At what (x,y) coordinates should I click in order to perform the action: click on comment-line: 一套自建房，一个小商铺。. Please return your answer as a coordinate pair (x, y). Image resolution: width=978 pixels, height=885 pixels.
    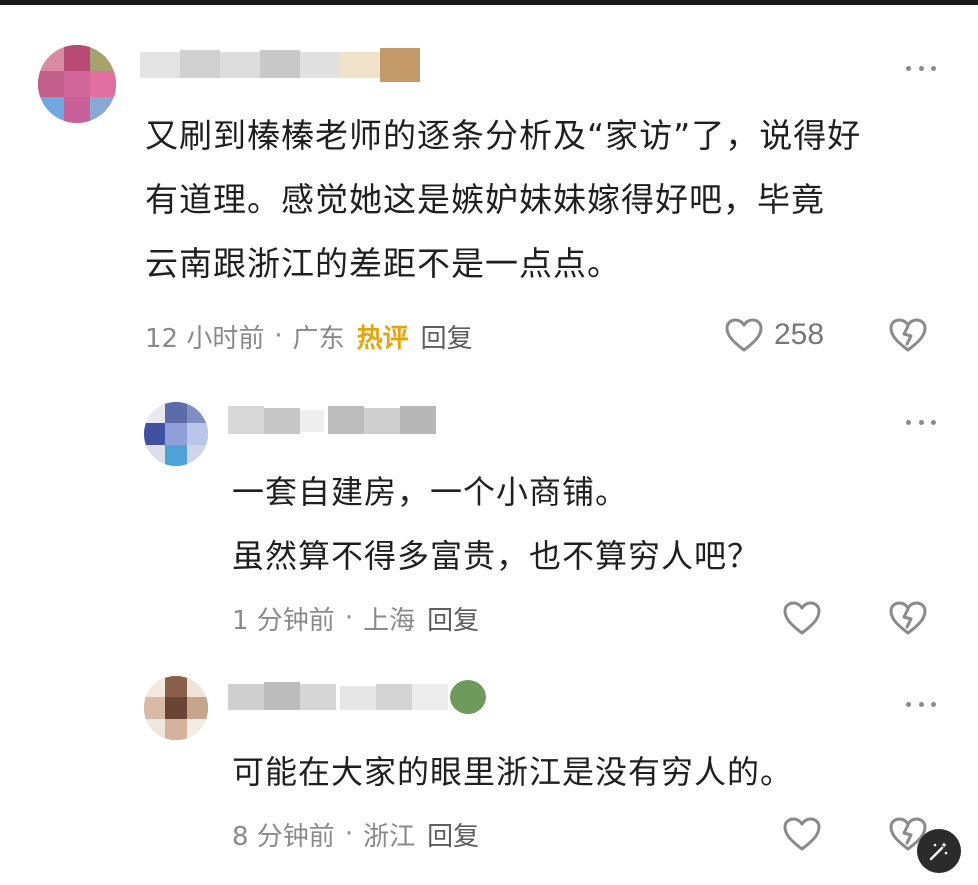
    Looking at the image, I should click on (430, 492).